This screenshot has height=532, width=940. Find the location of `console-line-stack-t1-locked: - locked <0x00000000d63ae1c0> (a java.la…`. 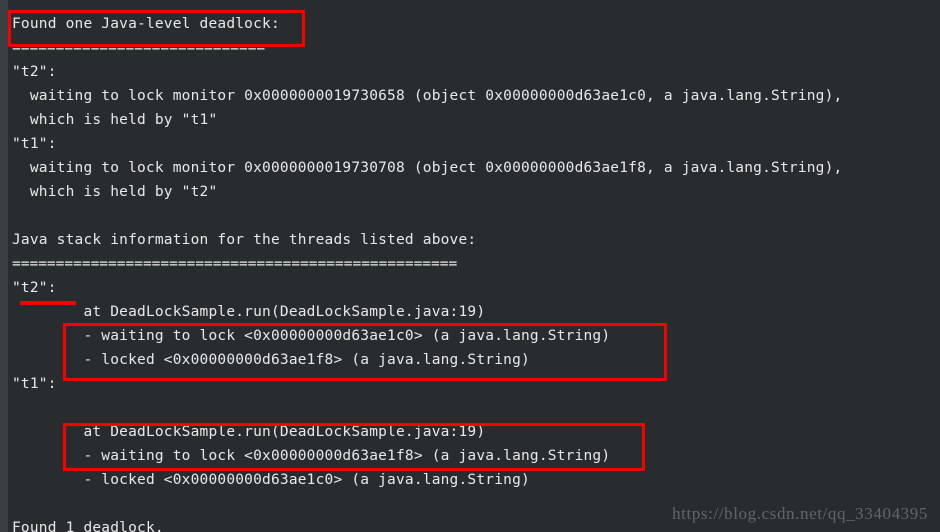

console-line-stack-t1-locked: - locked <0x00000000d63ae1c0> (a java.la… is located at coordinates (271, 480).